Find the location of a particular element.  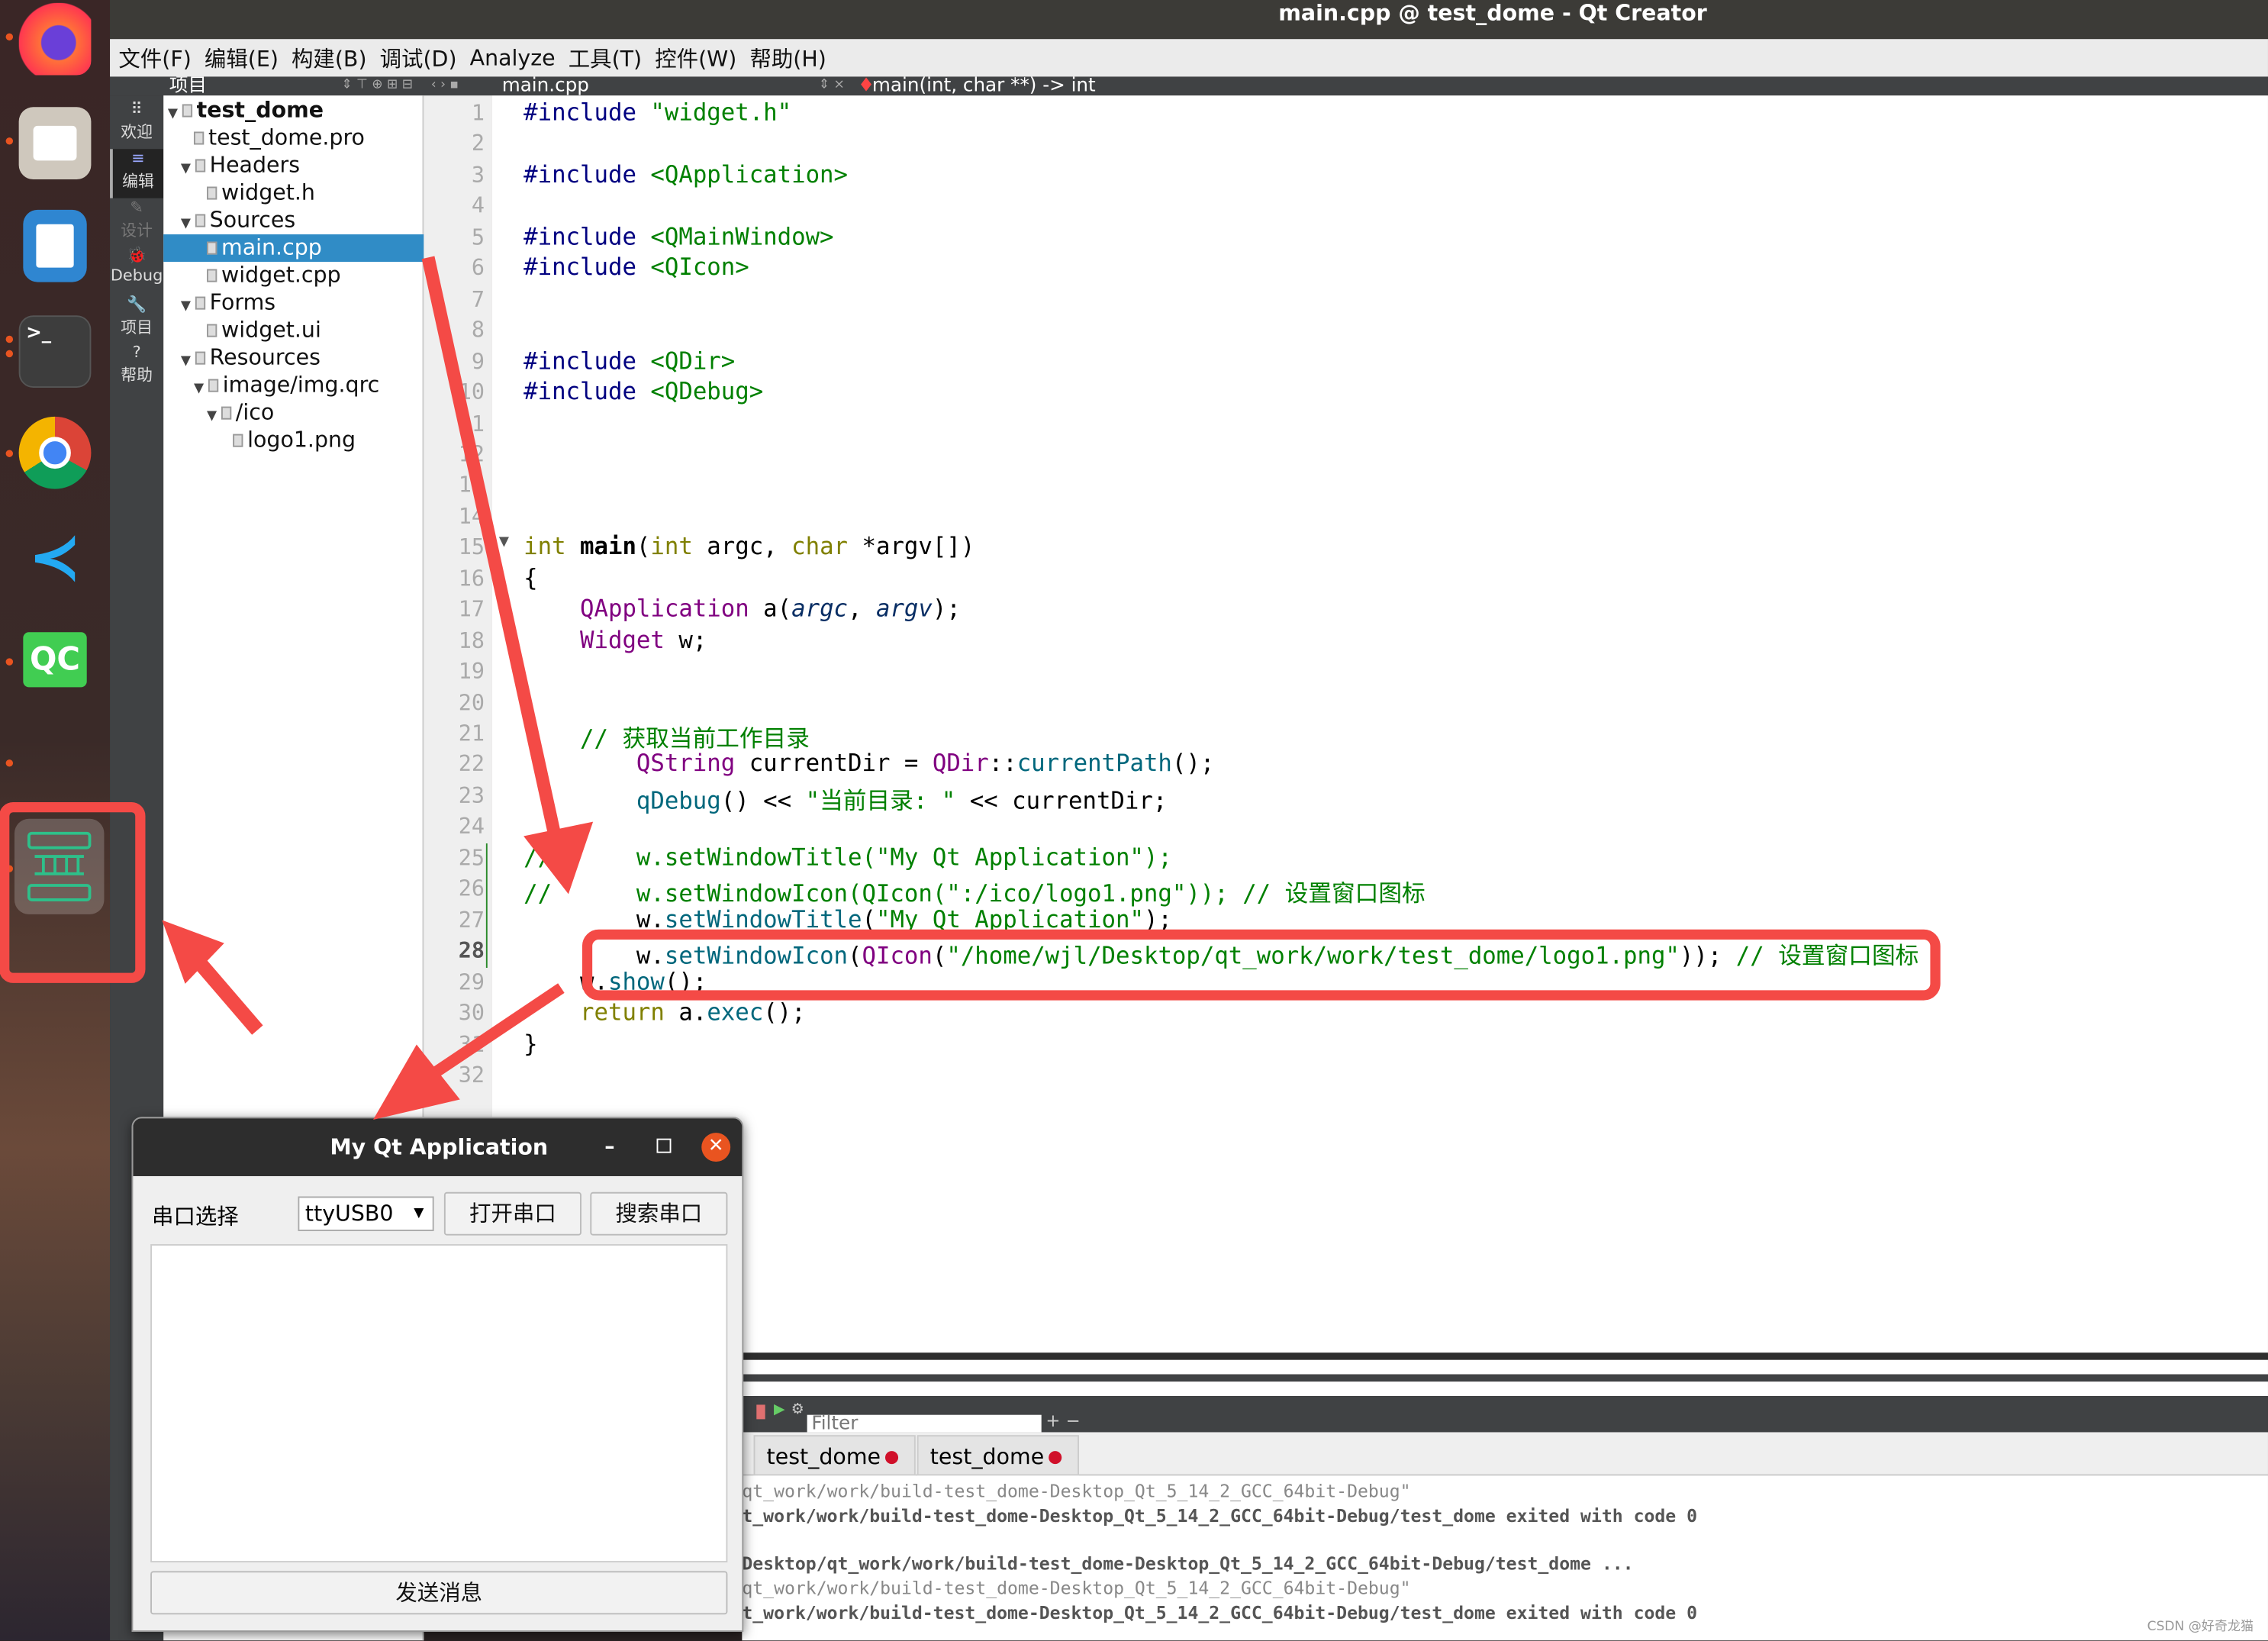

highlight-app-icon-box is located at coordinates (73, 892).